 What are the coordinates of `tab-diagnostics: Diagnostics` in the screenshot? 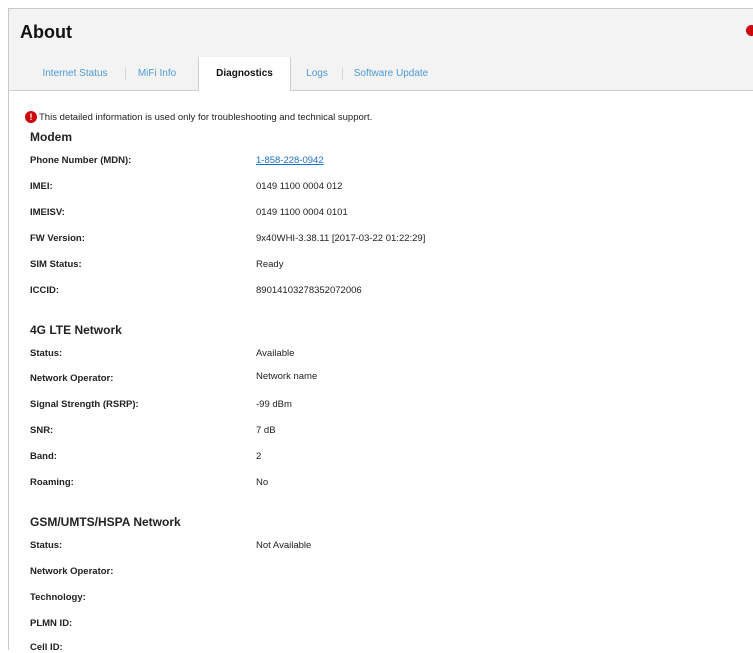 It's located at (244, 74).